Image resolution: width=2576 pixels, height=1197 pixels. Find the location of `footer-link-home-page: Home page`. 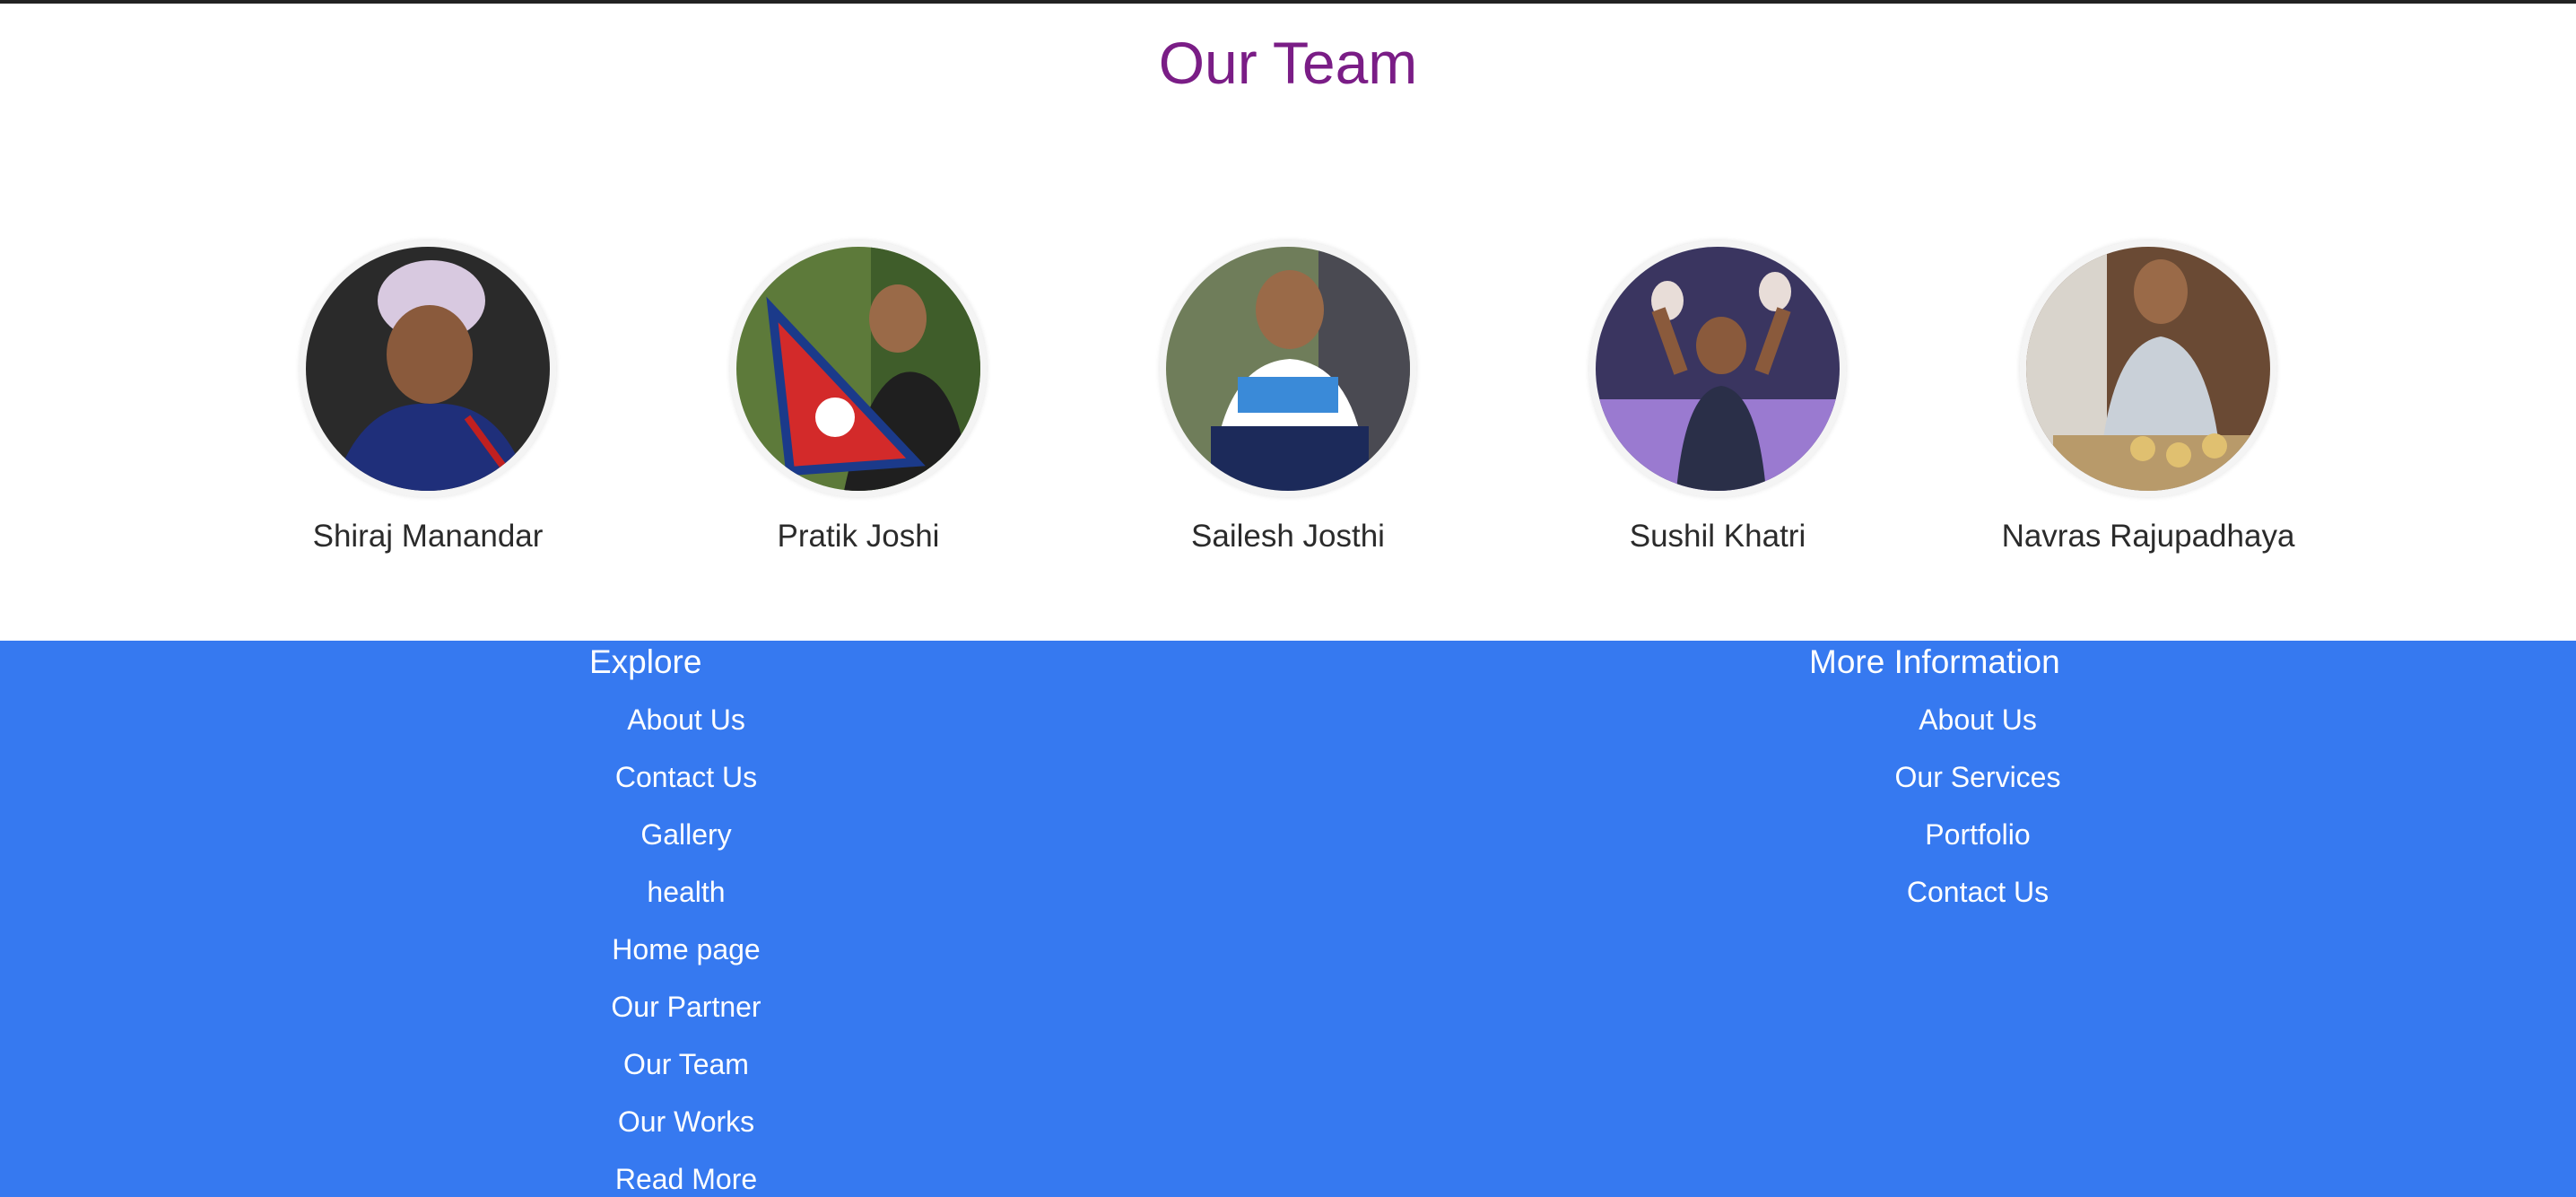

footer-link-home-page: Home page is located at coordinates (686, 960).